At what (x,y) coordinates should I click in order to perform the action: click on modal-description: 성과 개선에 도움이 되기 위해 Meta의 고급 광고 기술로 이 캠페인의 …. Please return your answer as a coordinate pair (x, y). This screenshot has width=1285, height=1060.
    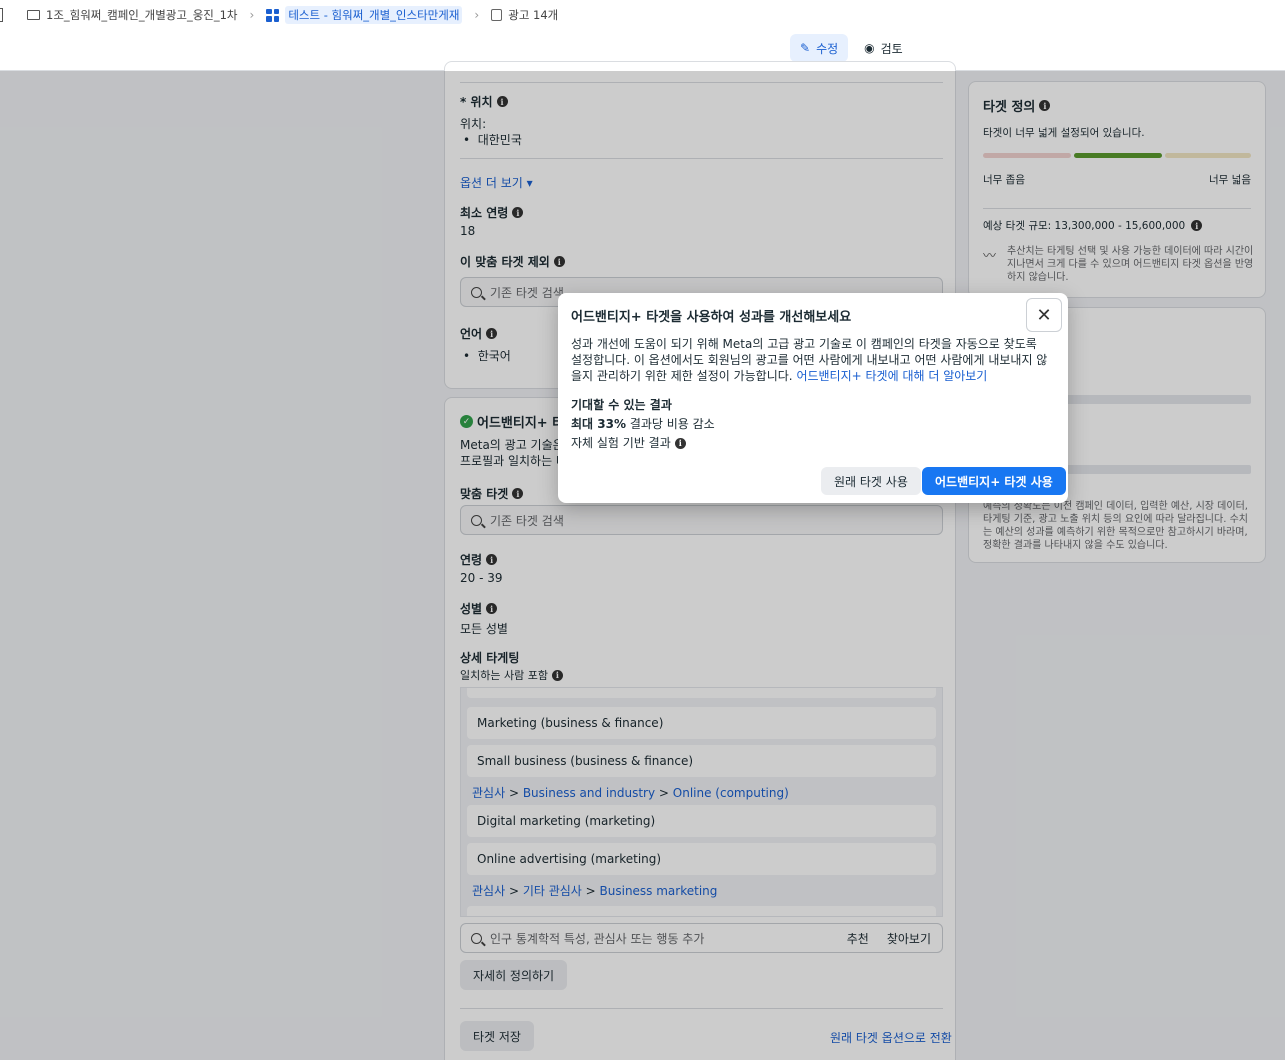
    Looking at the image, I should click on (809, 360).